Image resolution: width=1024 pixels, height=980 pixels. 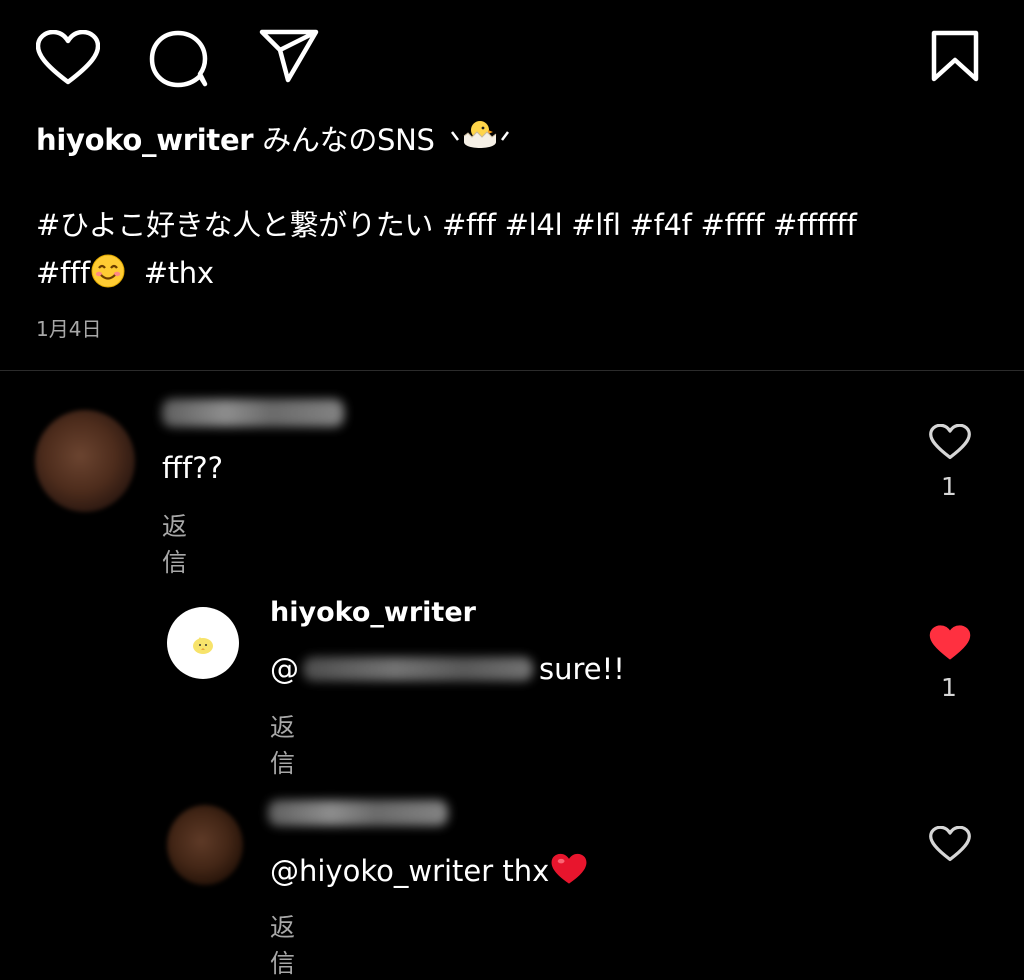 What do you see at coordinates (348, 140) in the screenshot?
I see `caption-text: みんなのSNS` at bounding box center [348, 140].